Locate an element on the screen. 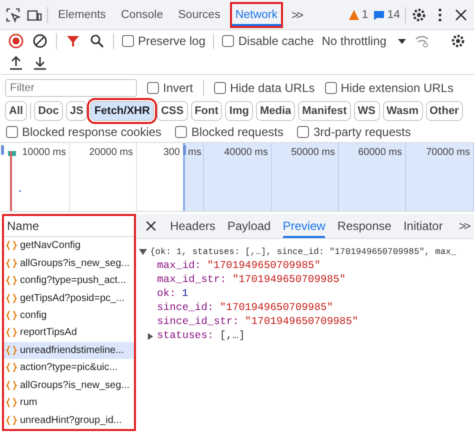 This screenshot has height=441, width=474. type-filter-button: Fetch/XHR is located at coordinates (122, 111).